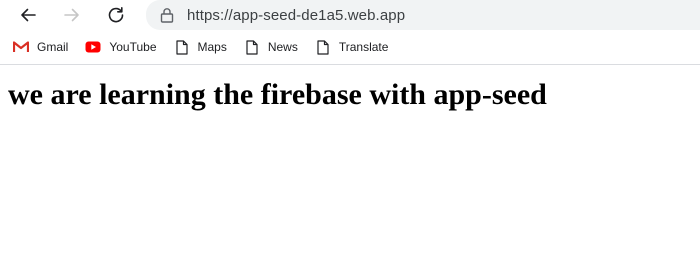 Image resolution: width=700 pixels, height=280 pixels. I want to click on youtube-icon, so click(93, 47).